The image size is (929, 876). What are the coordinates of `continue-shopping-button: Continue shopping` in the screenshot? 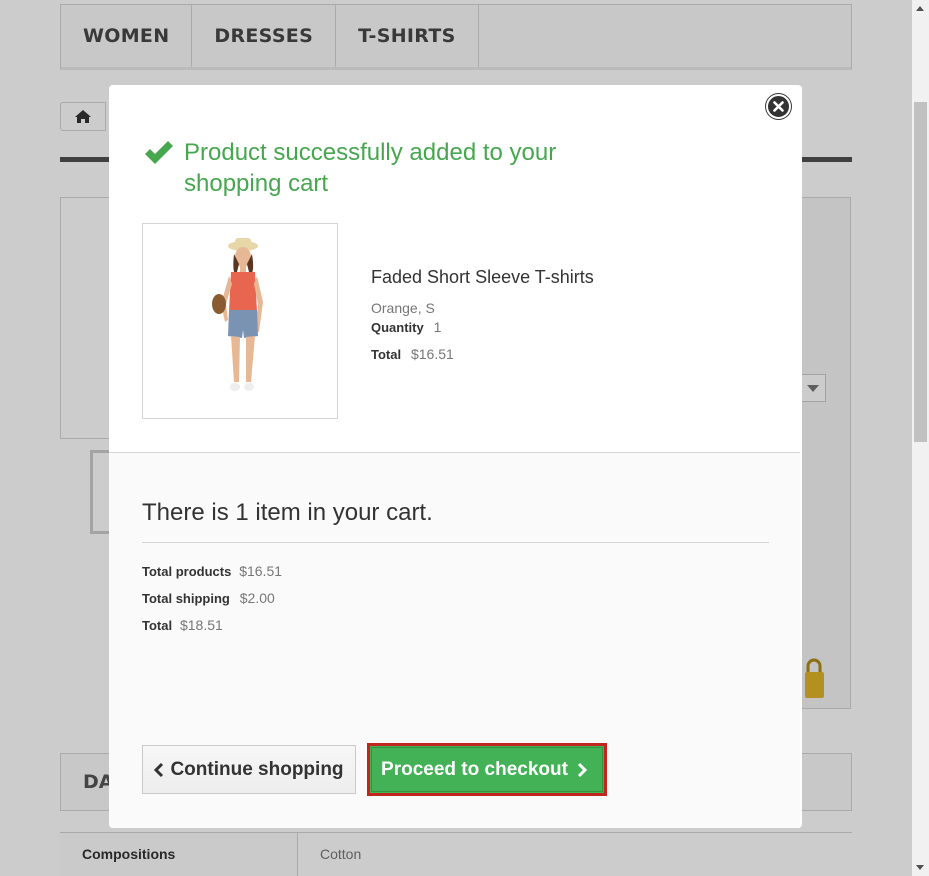 It's located at (249, 769).